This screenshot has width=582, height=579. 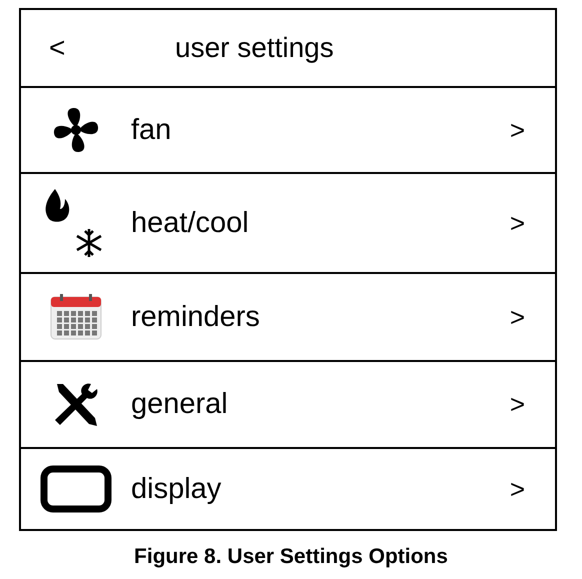 I want to click on menu-item-label: general, so click(x=320, y=404).